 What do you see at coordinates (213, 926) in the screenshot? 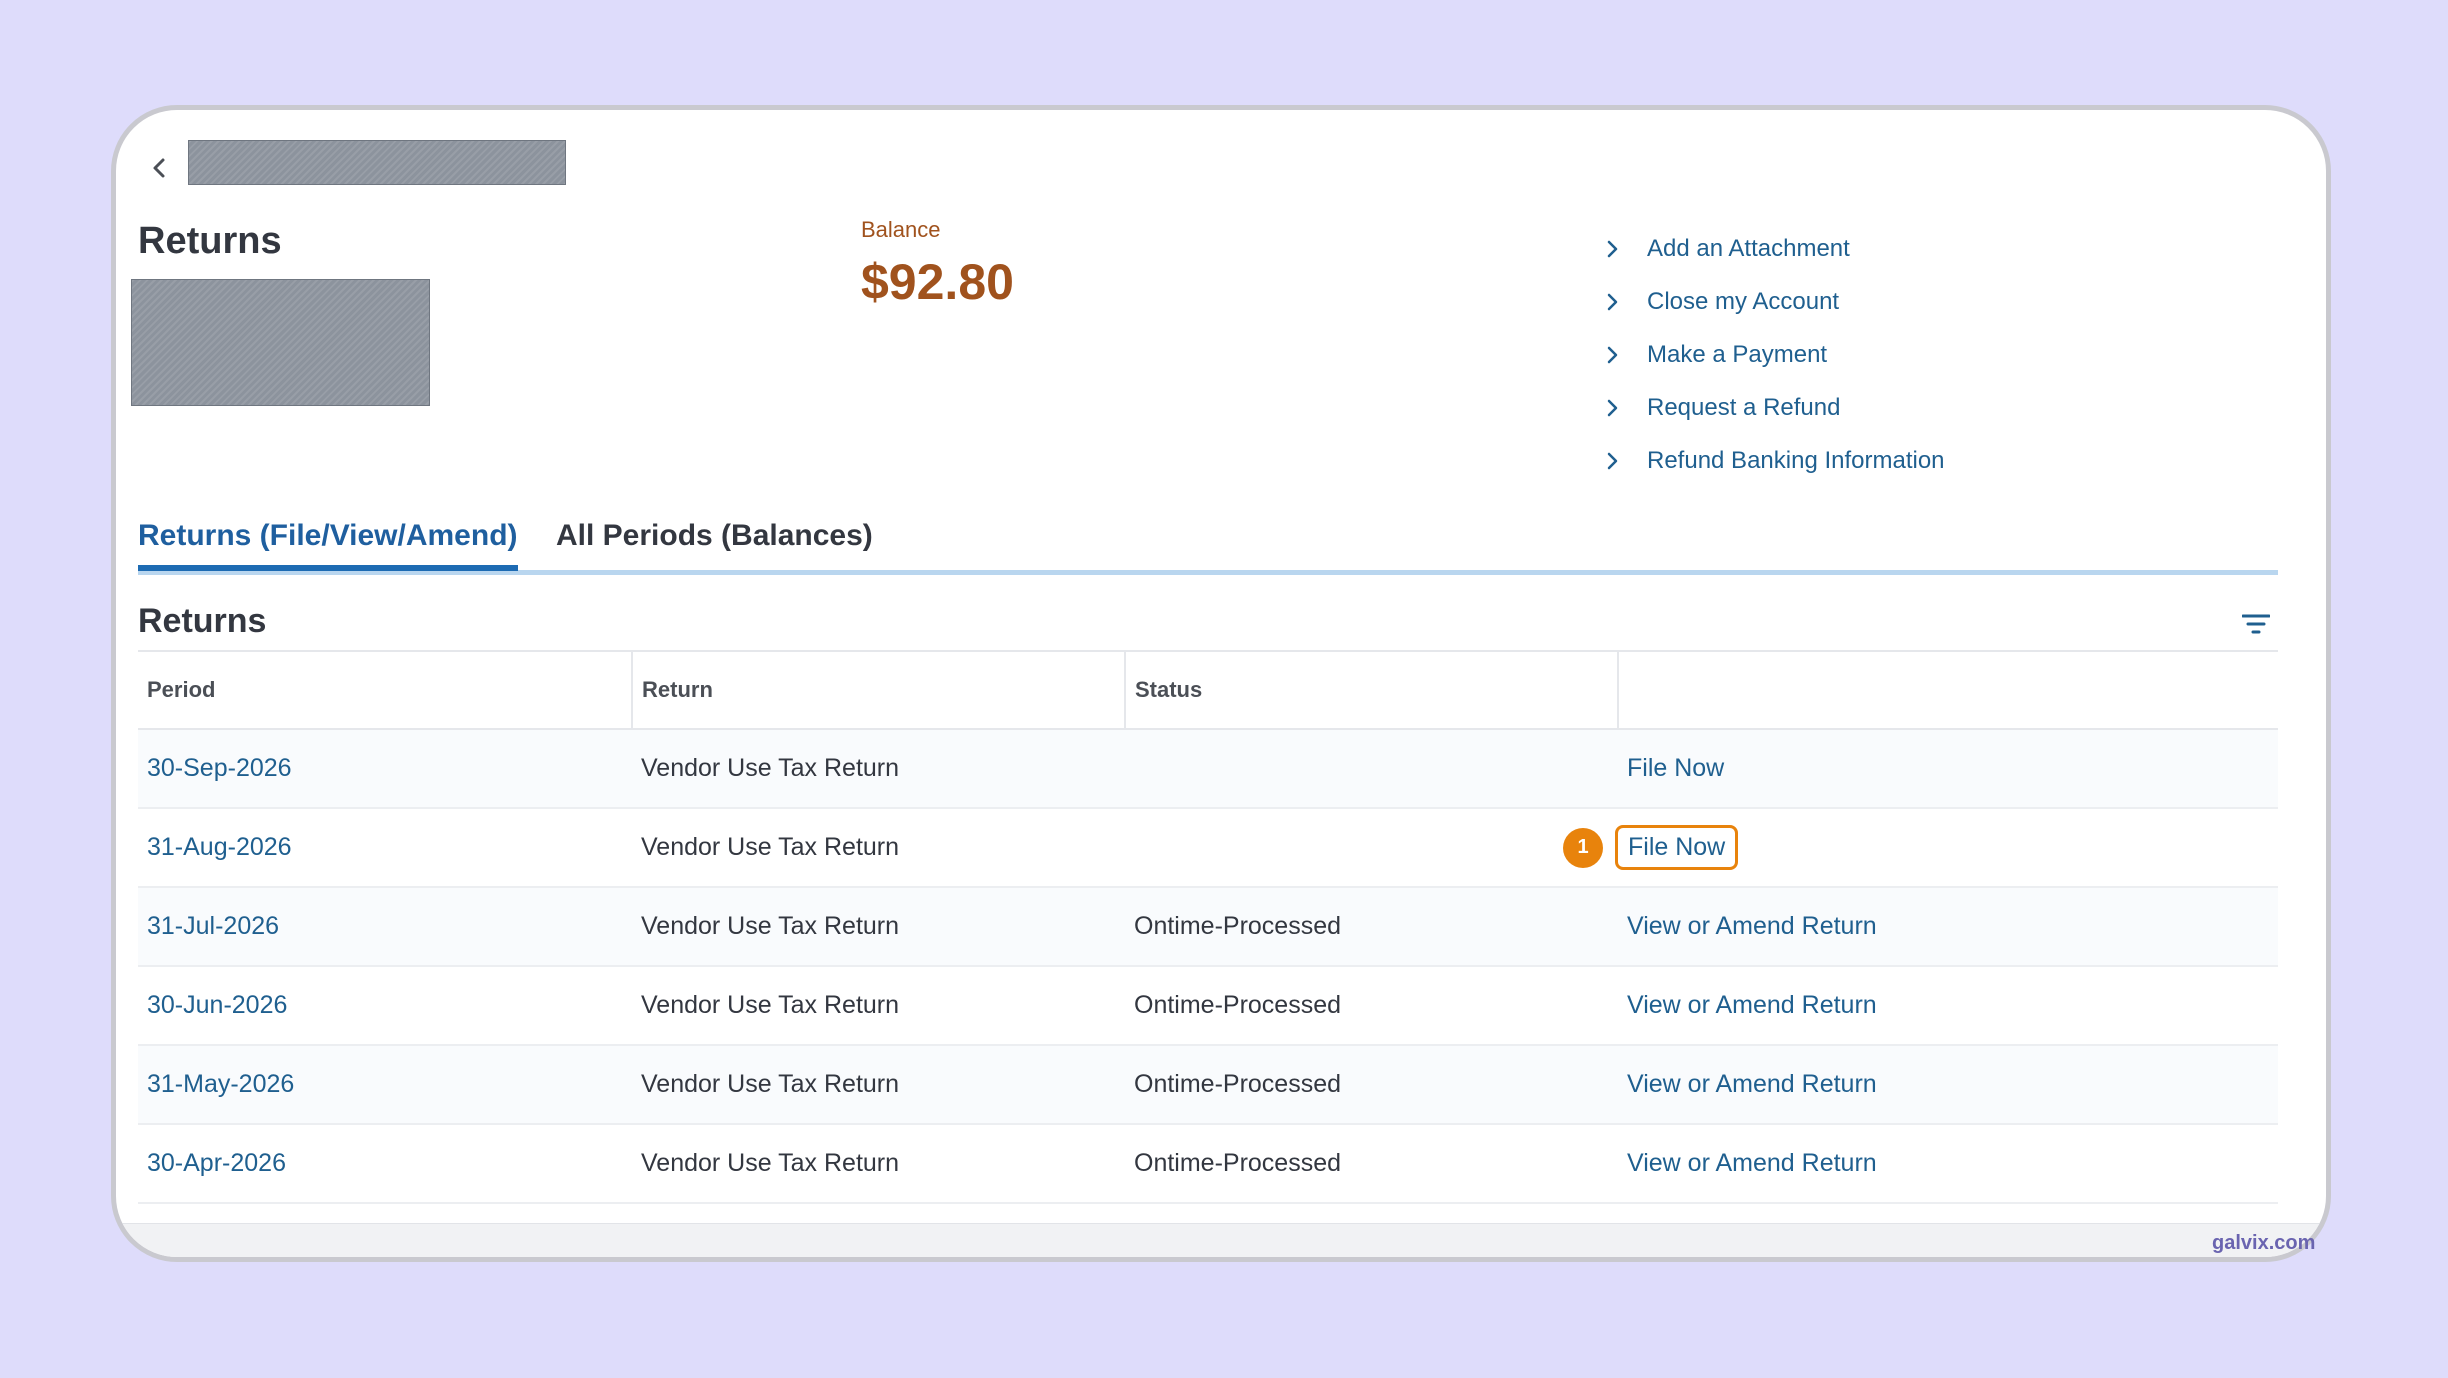
I see `period-link: 31-Jul-2026` at bounding box center [213, 926].